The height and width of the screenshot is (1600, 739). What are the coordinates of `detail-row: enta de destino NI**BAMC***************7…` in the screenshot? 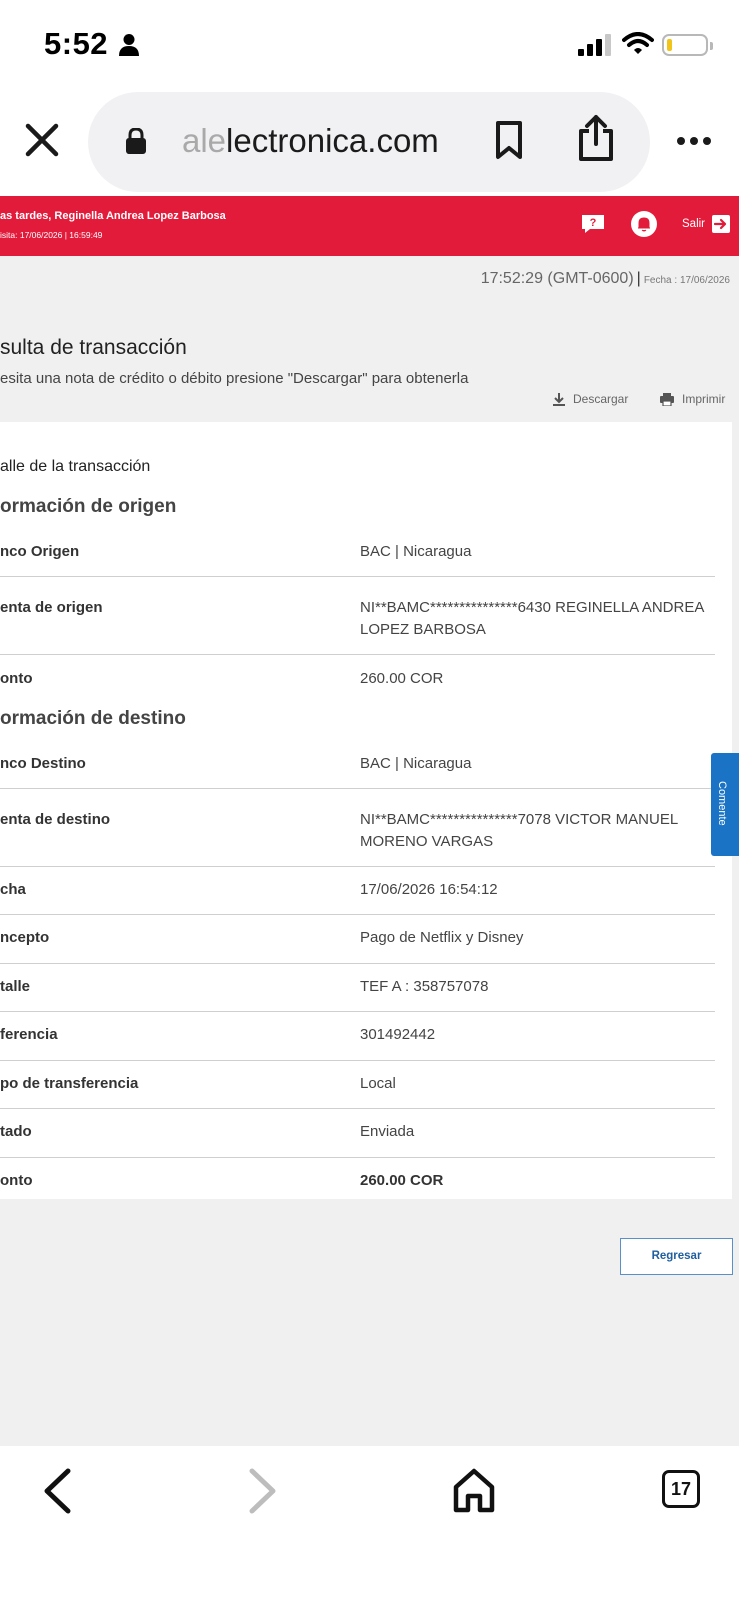 It's located at (357, 828).